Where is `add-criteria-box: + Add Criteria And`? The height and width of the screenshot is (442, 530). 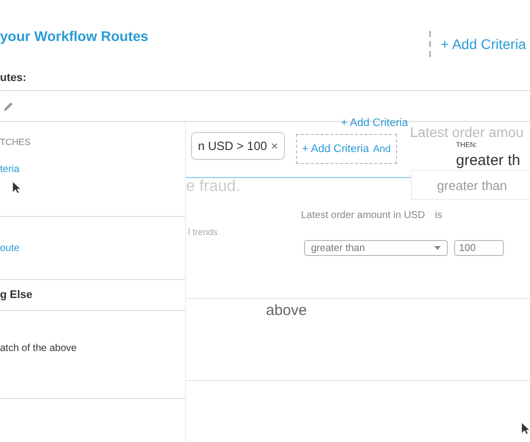
add-criteria-box: + Add Criteria And is located at coordinates (346, 149).